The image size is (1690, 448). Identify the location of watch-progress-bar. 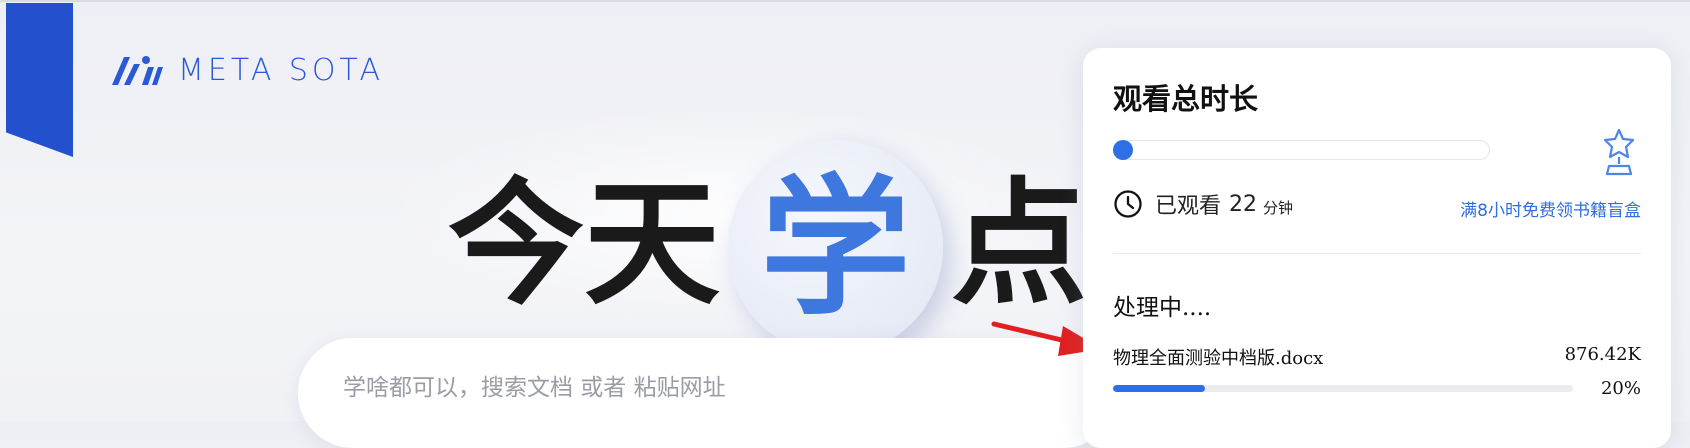
(1301, 150).